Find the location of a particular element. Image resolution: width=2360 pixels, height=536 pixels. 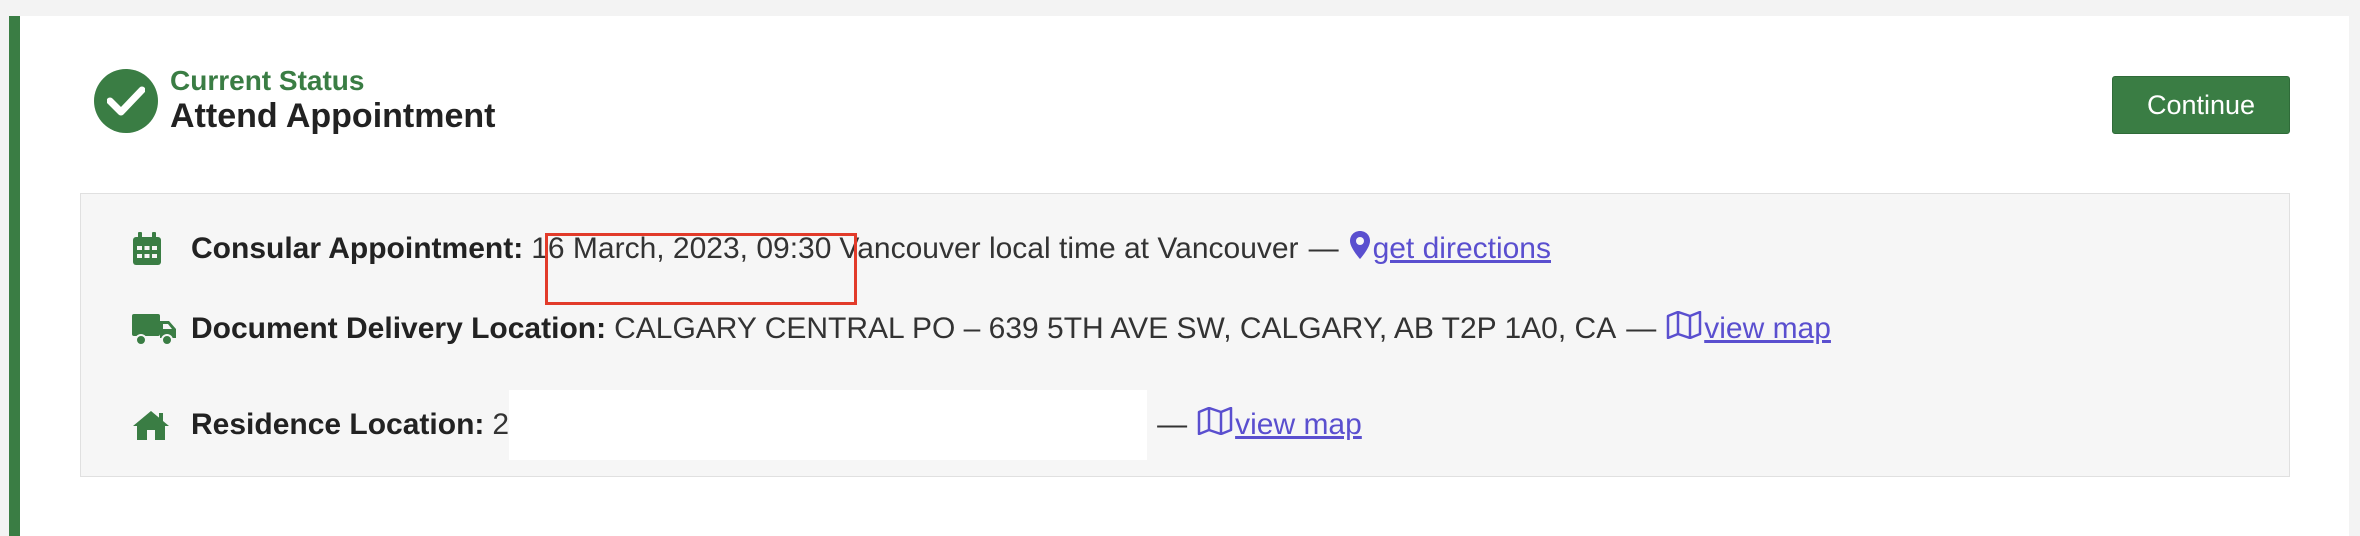

delivery-view-map-link: view map is located at coordinates (1748, 328).